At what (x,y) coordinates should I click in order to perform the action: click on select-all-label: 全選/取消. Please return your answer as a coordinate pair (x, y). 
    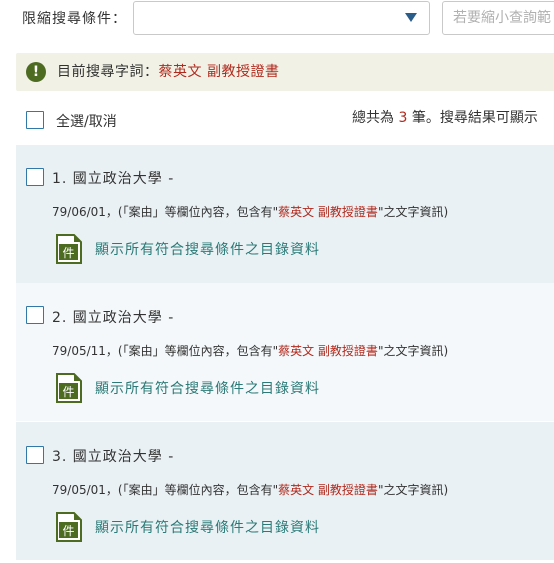
    Looking at the image, I should click on (86, 122).